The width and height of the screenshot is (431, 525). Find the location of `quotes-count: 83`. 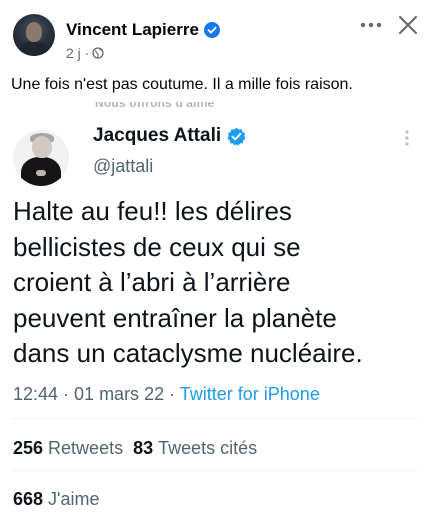

quotes-count: 83 is located at coordinates (143, 448).